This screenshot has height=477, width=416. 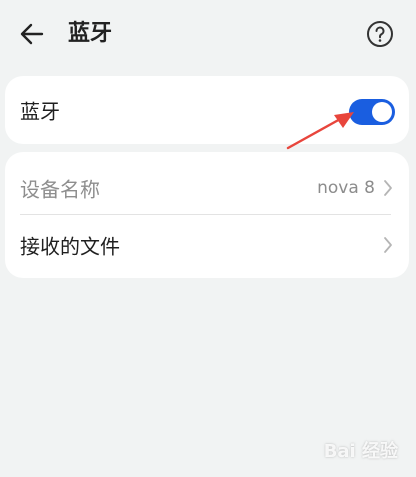 What do you see at coordinates (320, 131) in the screenshot?
I see `red-arrow-annotation` at bounding box center [320, 131].